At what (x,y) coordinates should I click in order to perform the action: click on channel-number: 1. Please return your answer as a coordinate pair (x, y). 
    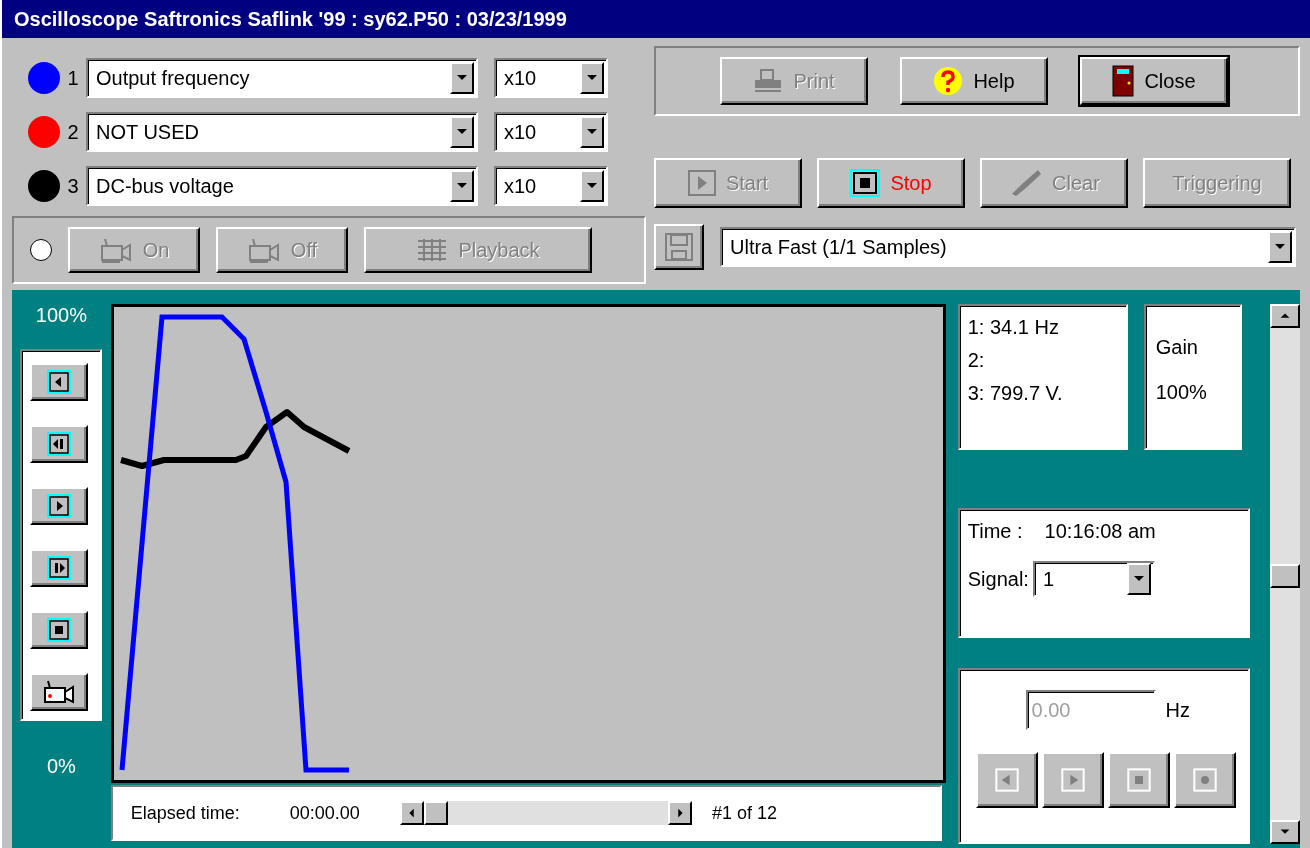
    Looking at the image, I should click on (73, 78).